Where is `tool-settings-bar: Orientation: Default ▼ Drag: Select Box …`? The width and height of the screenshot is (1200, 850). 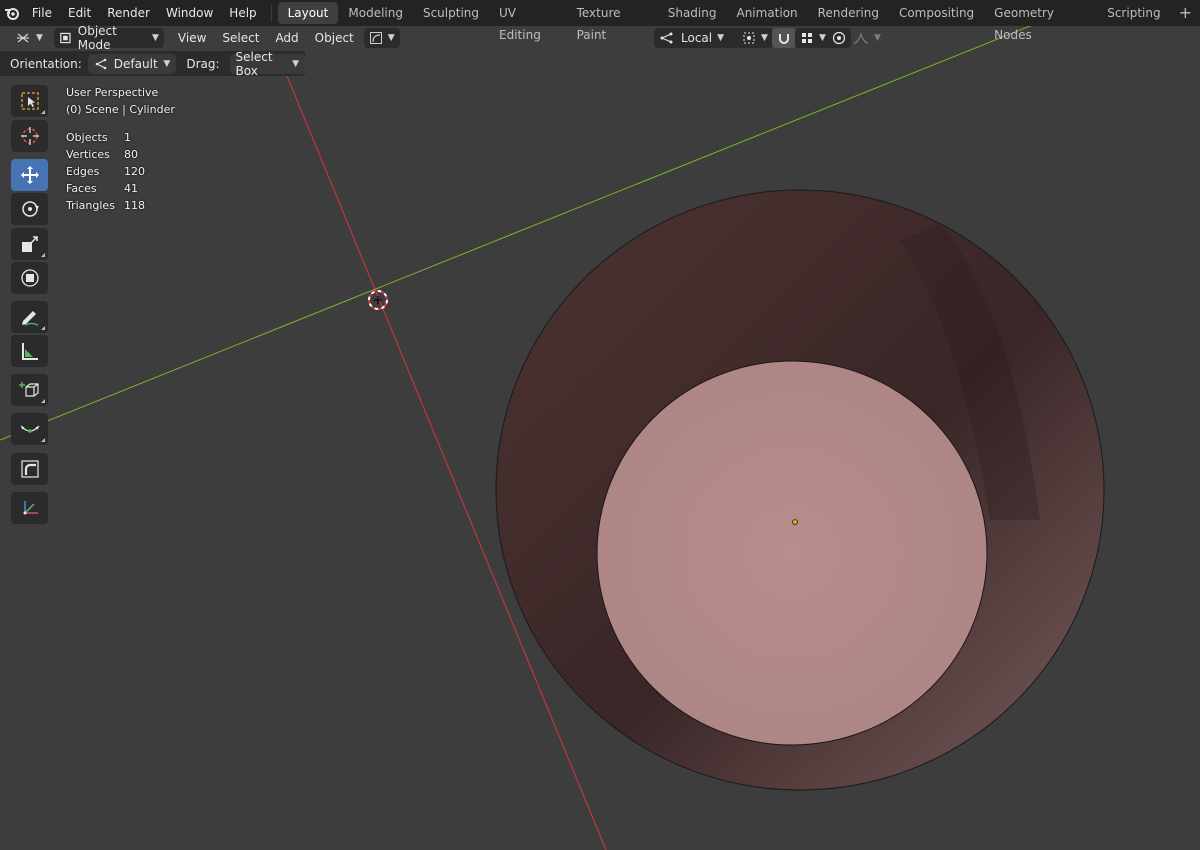
tool-settings-bar: Orientation: Default ▼ Drag: Select Box … is located at coordinates (152, 64).